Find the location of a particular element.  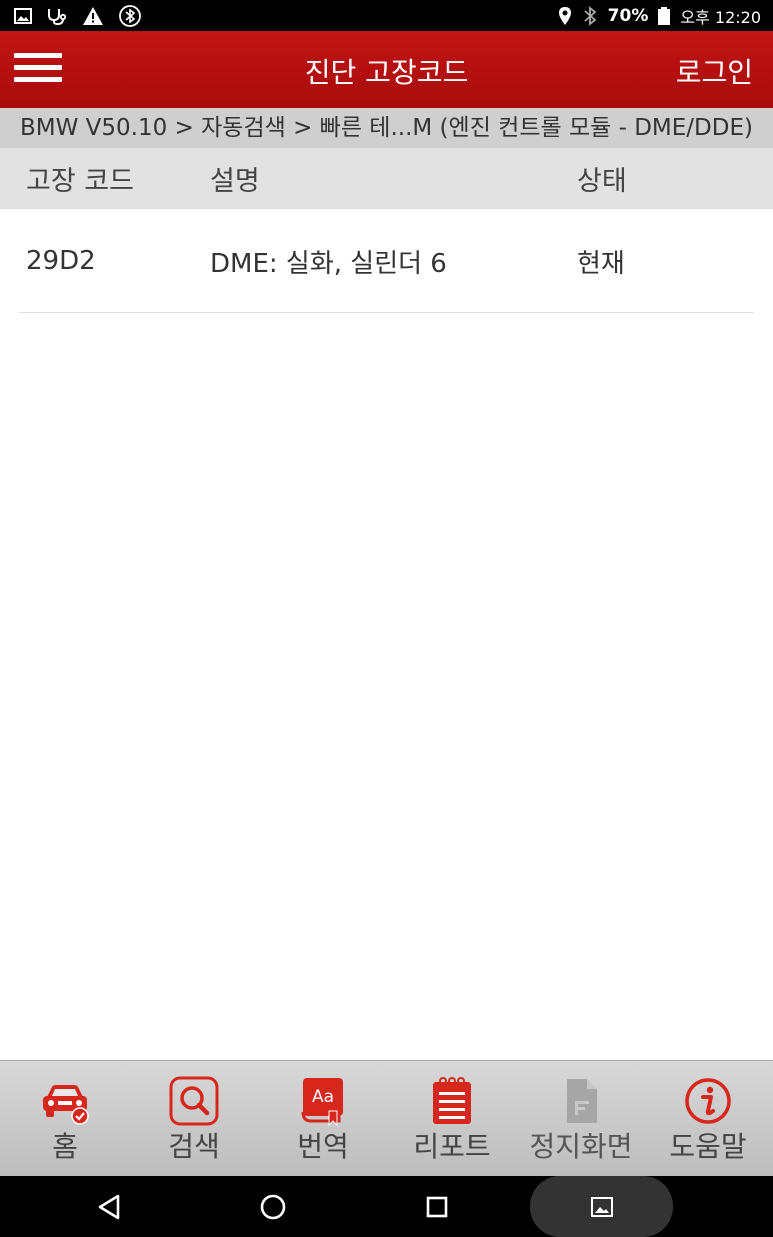

nav-help-button: 도움말 is located at coordinates (708, 1119).